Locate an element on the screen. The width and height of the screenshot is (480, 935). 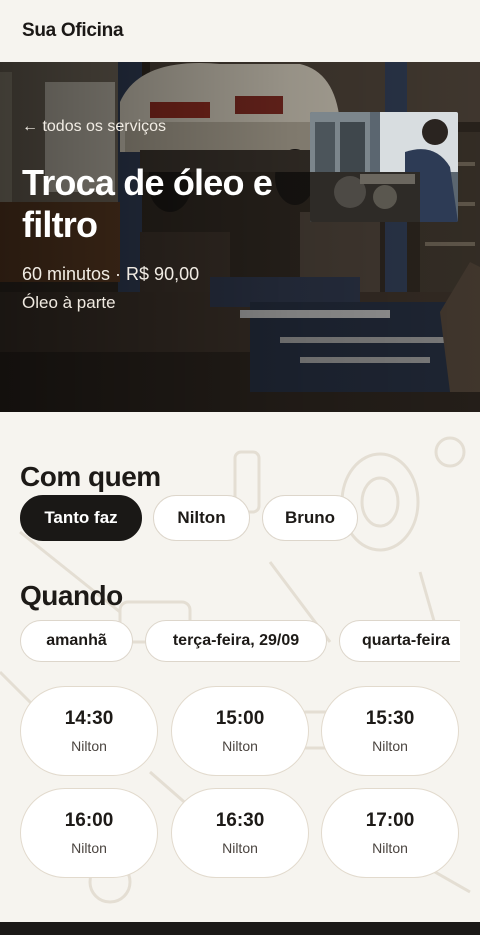
professional-option-nilton: Nilton is located at coordinates (201, 518).